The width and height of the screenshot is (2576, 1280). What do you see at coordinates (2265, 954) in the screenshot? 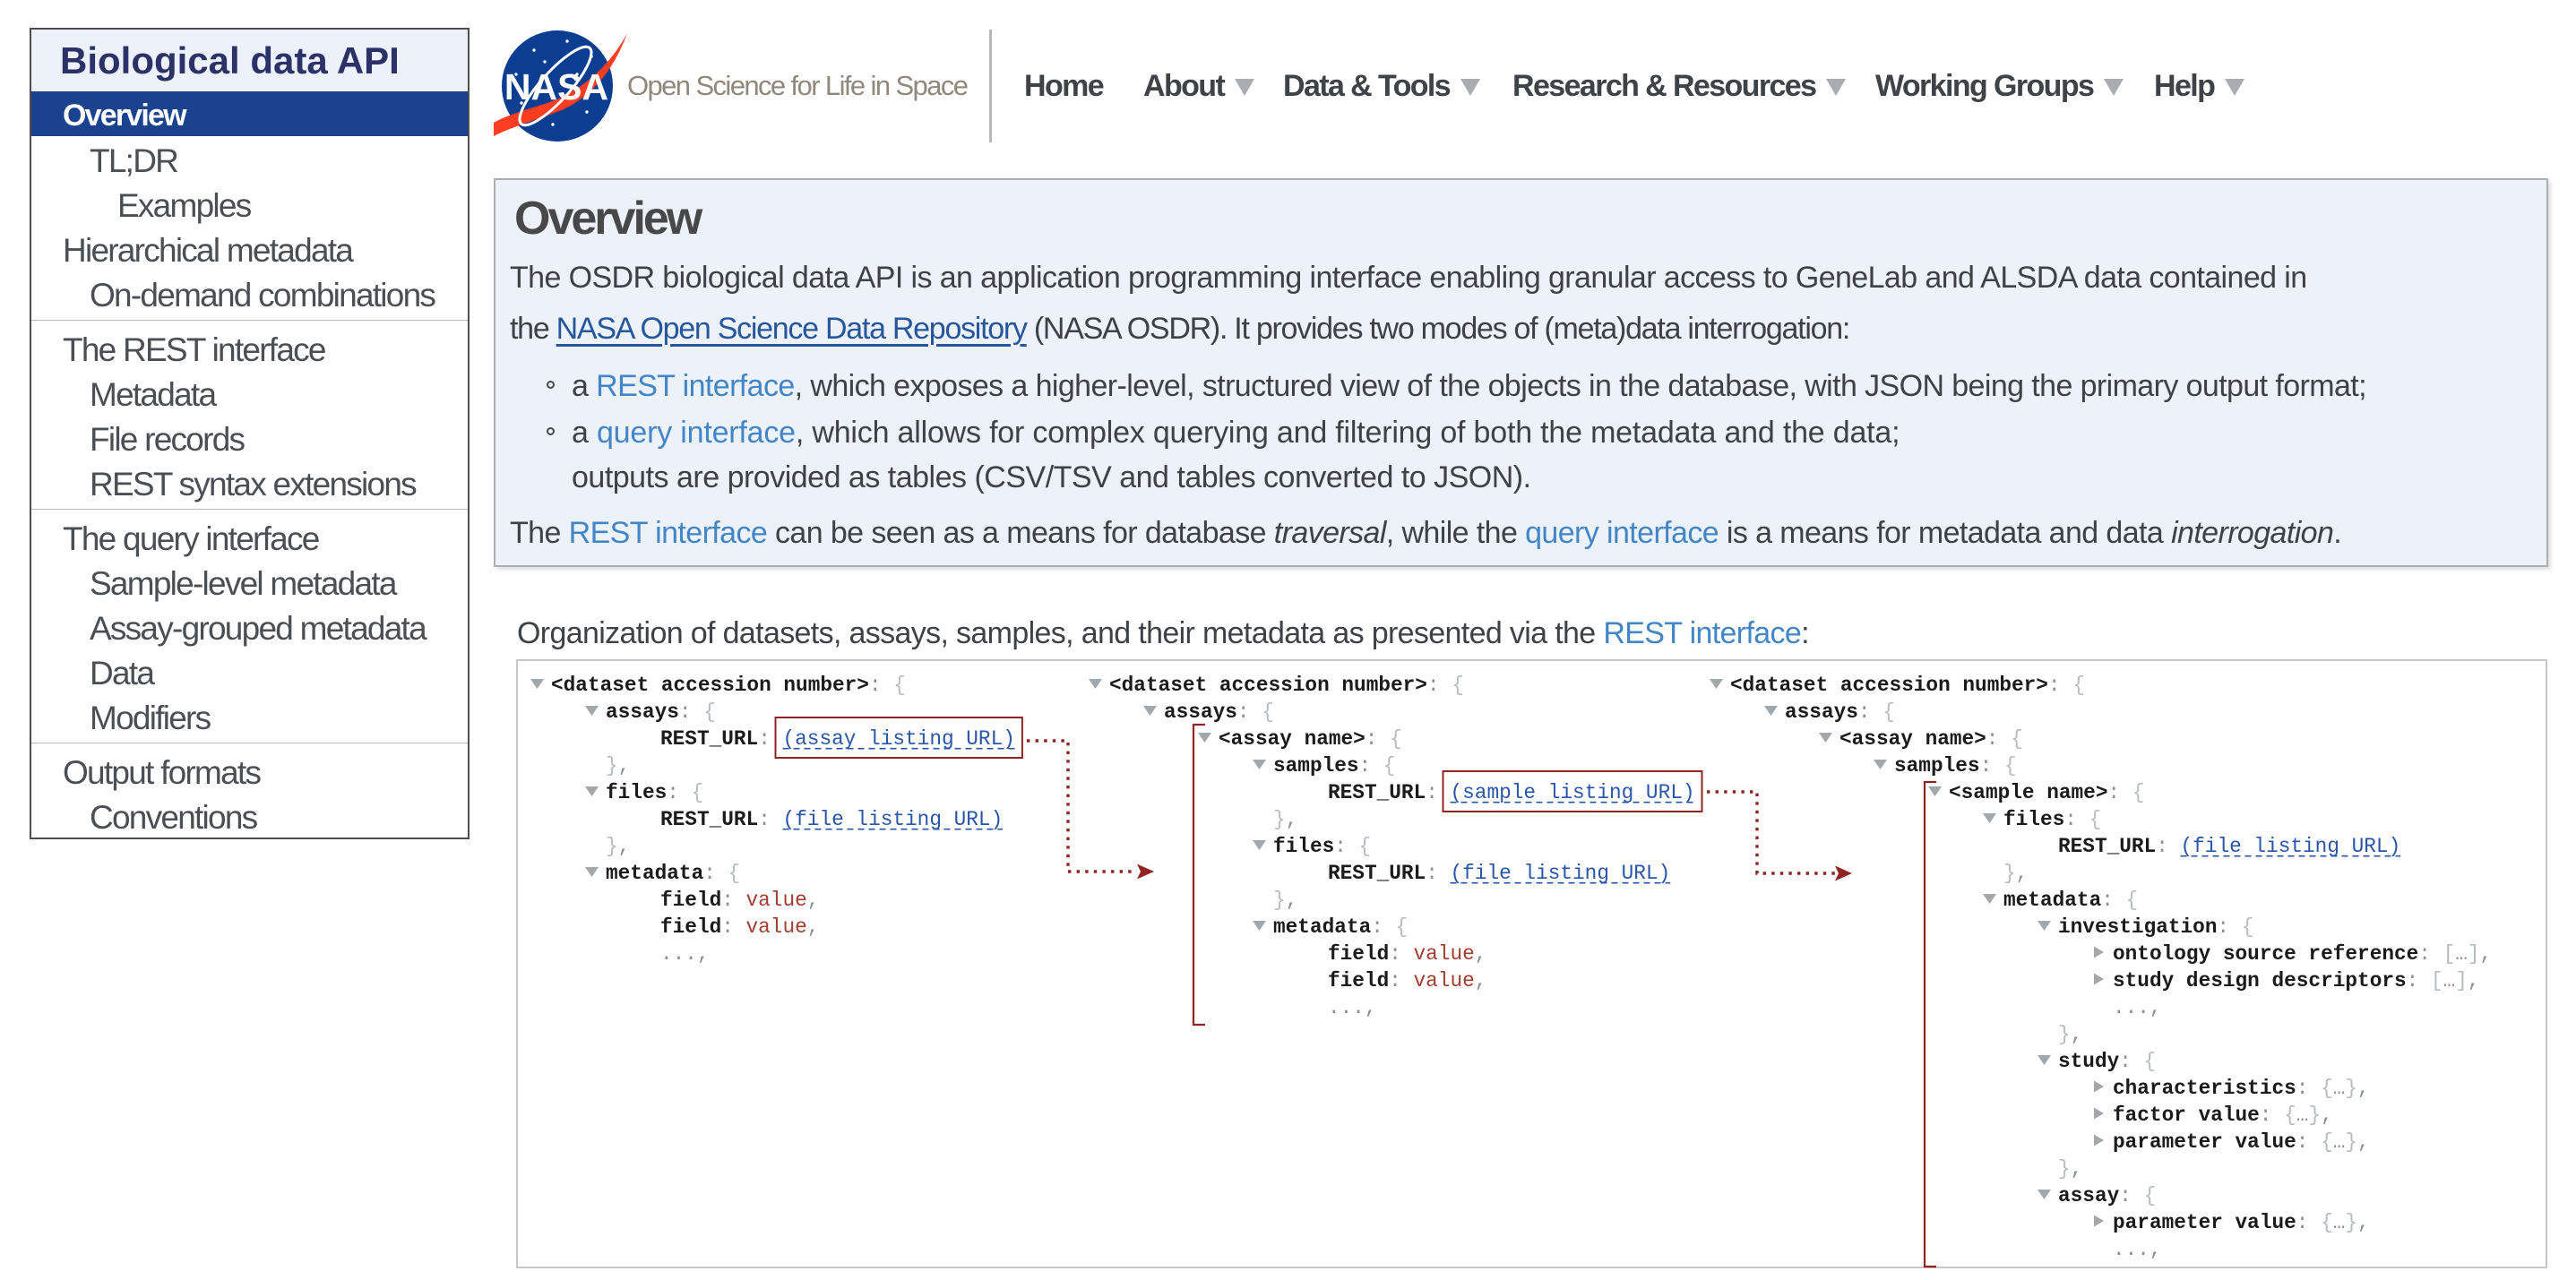
I see `svg-text: ontology source reference` at bounding box center [2265, 954].